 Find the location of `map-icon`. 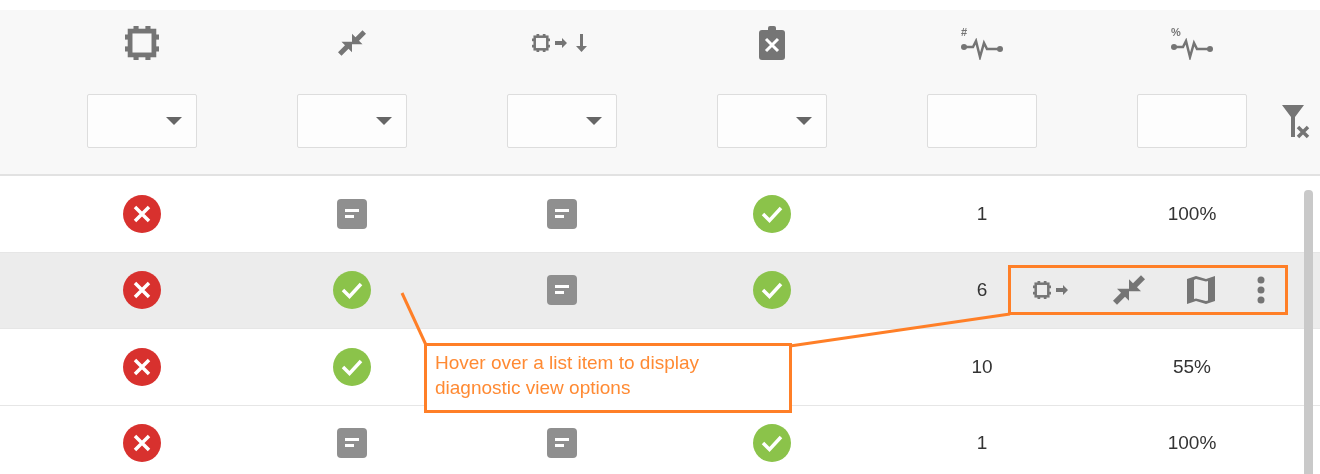

map-icon is located at coordinates (1200, 289).